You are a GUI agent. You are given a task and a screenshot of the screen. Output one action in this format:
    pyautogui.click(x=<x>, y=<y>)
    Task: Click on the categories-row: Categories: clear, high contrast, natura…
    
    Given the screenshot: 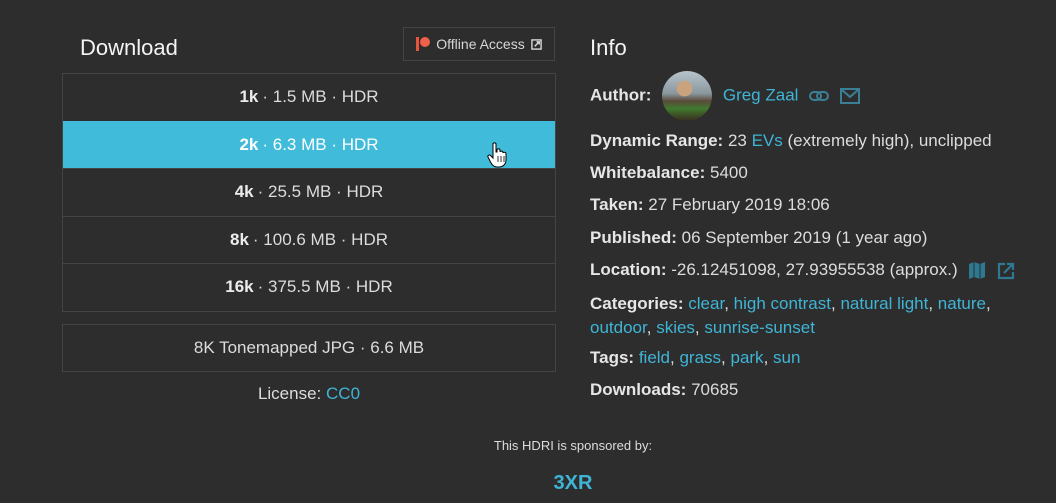 What is the action you would take?
    pyautogui.click(x=790, y=315)
    